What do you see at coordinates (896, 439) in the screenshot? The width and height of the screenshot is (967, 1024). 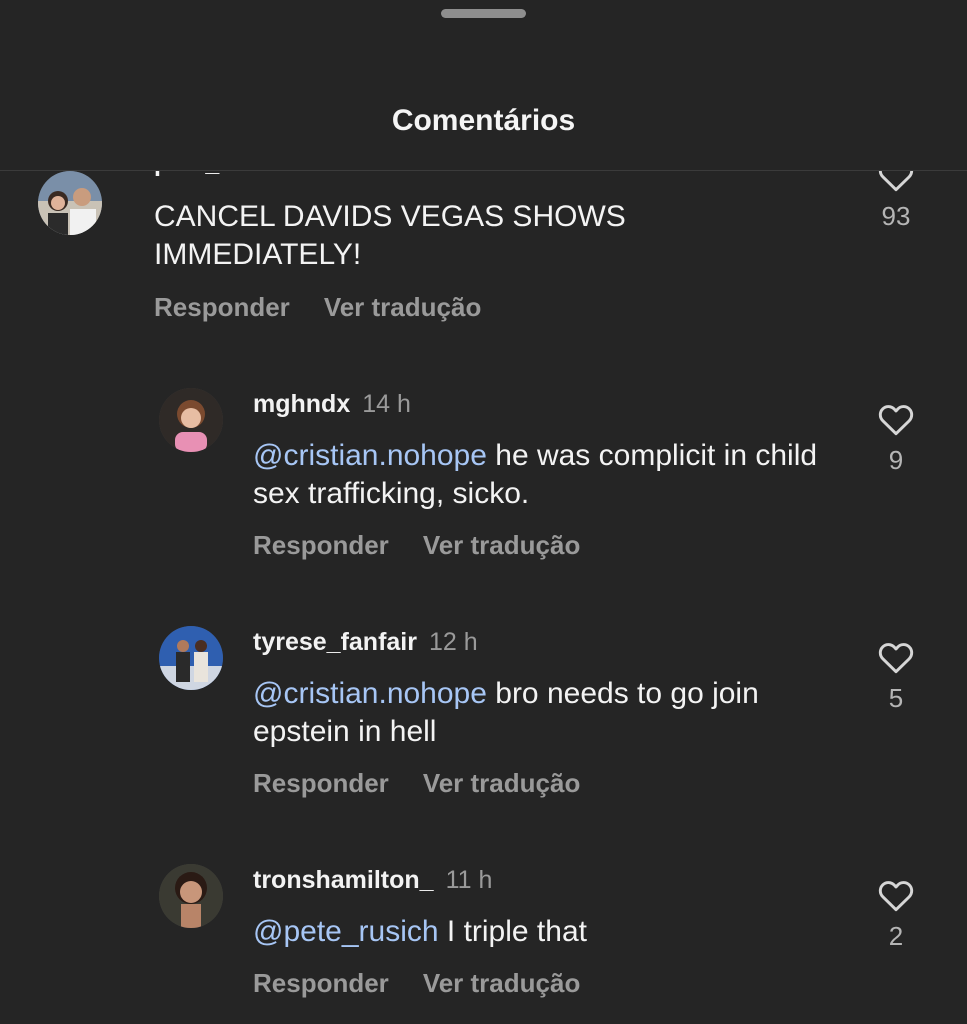 I see `like-control: 9` at bounding box center [896, 439].